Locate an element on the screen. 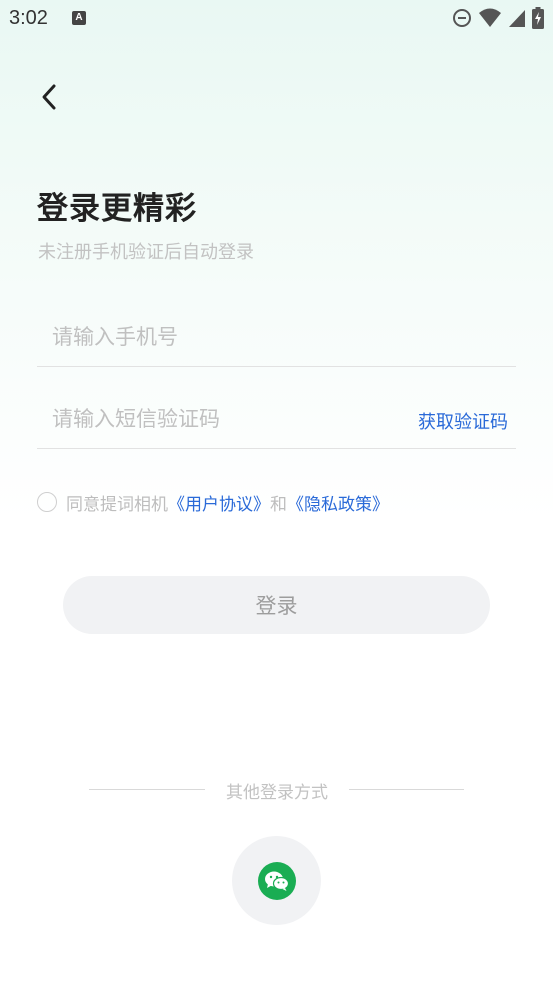 Image resolution: width=553 pixels, height=984 pixels. other-login-label: 其他登录方式 is located at coordinates (277, 793).